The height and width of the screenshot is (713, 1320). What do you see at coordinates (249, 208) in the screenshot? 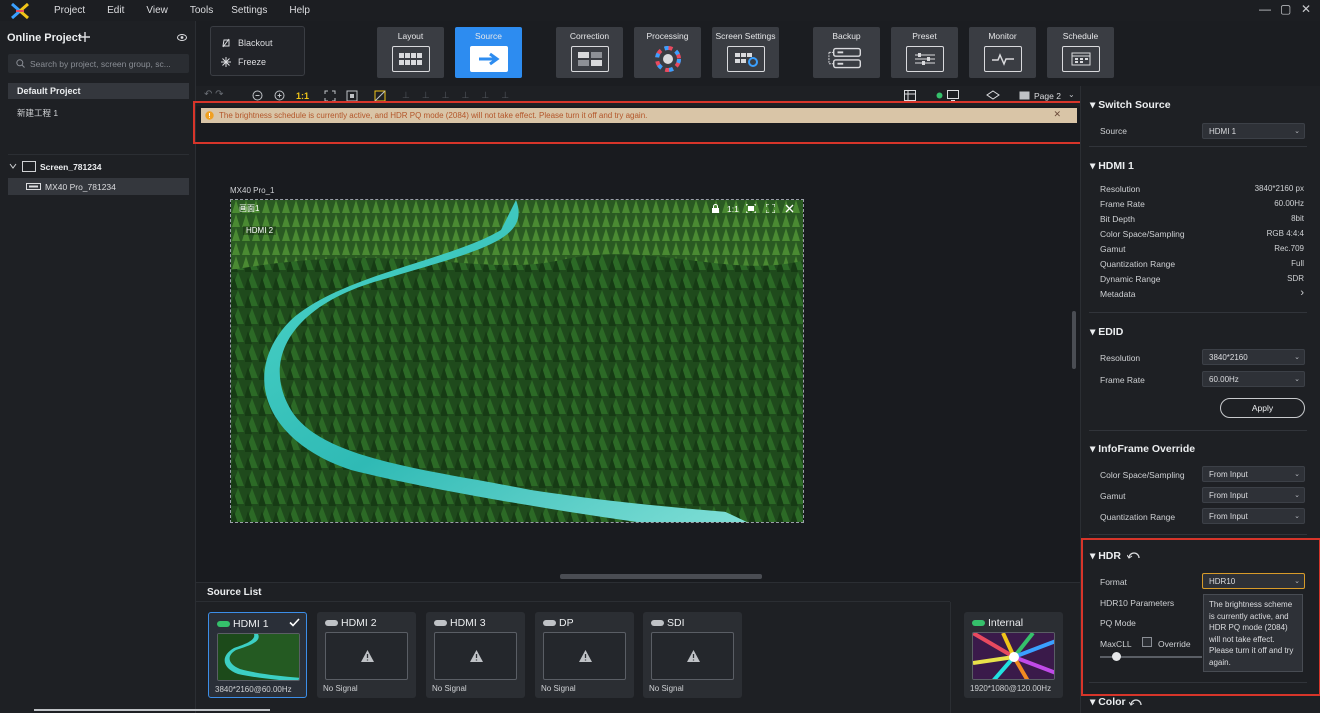
I see `screen-tab-label: 画面1` at bounding box center [249, 208].